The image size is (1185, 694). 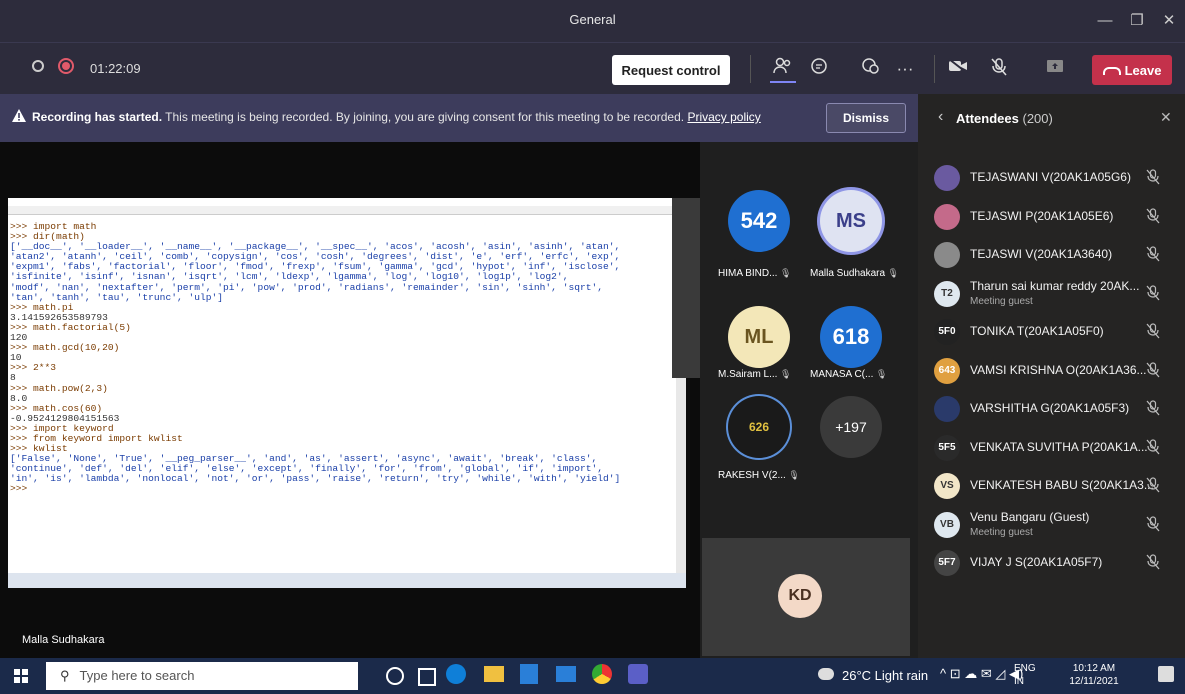 I want to click on participant-label: MANASA C(... 🎙, so click(x=848, y=374).